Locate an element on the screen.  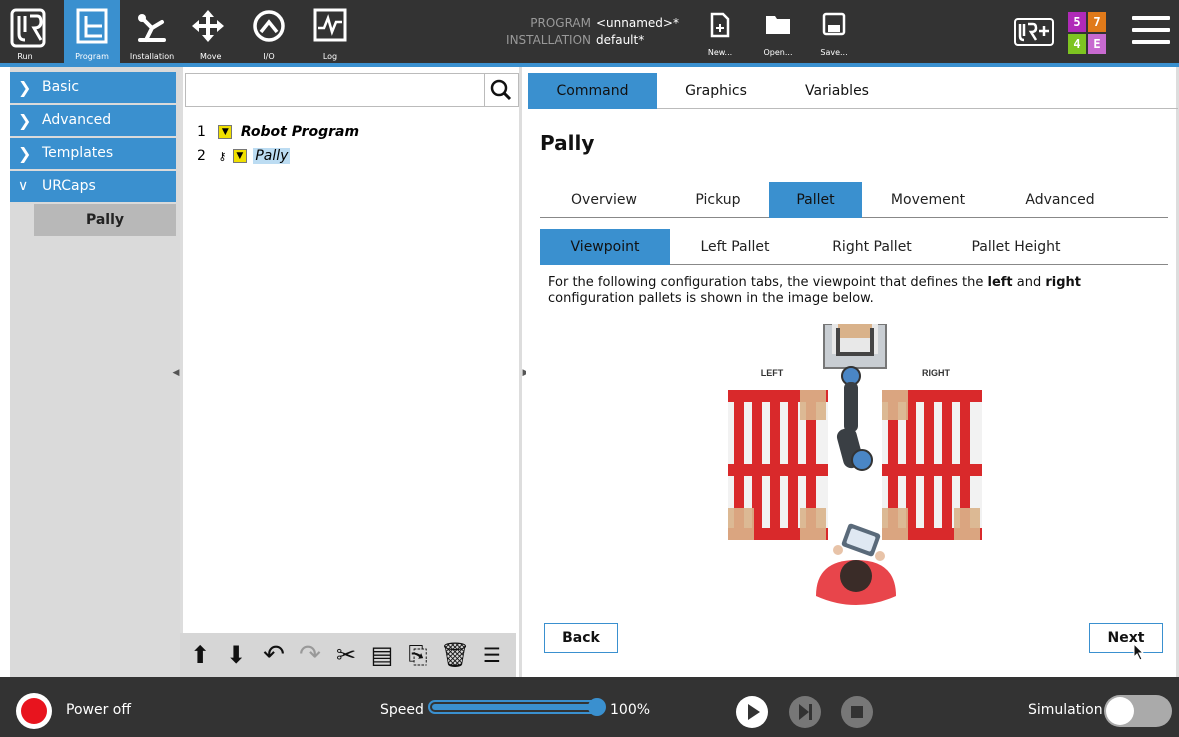
program-info-labels: PROGRAM INSTALLATION is located at coordinates (543, 32).